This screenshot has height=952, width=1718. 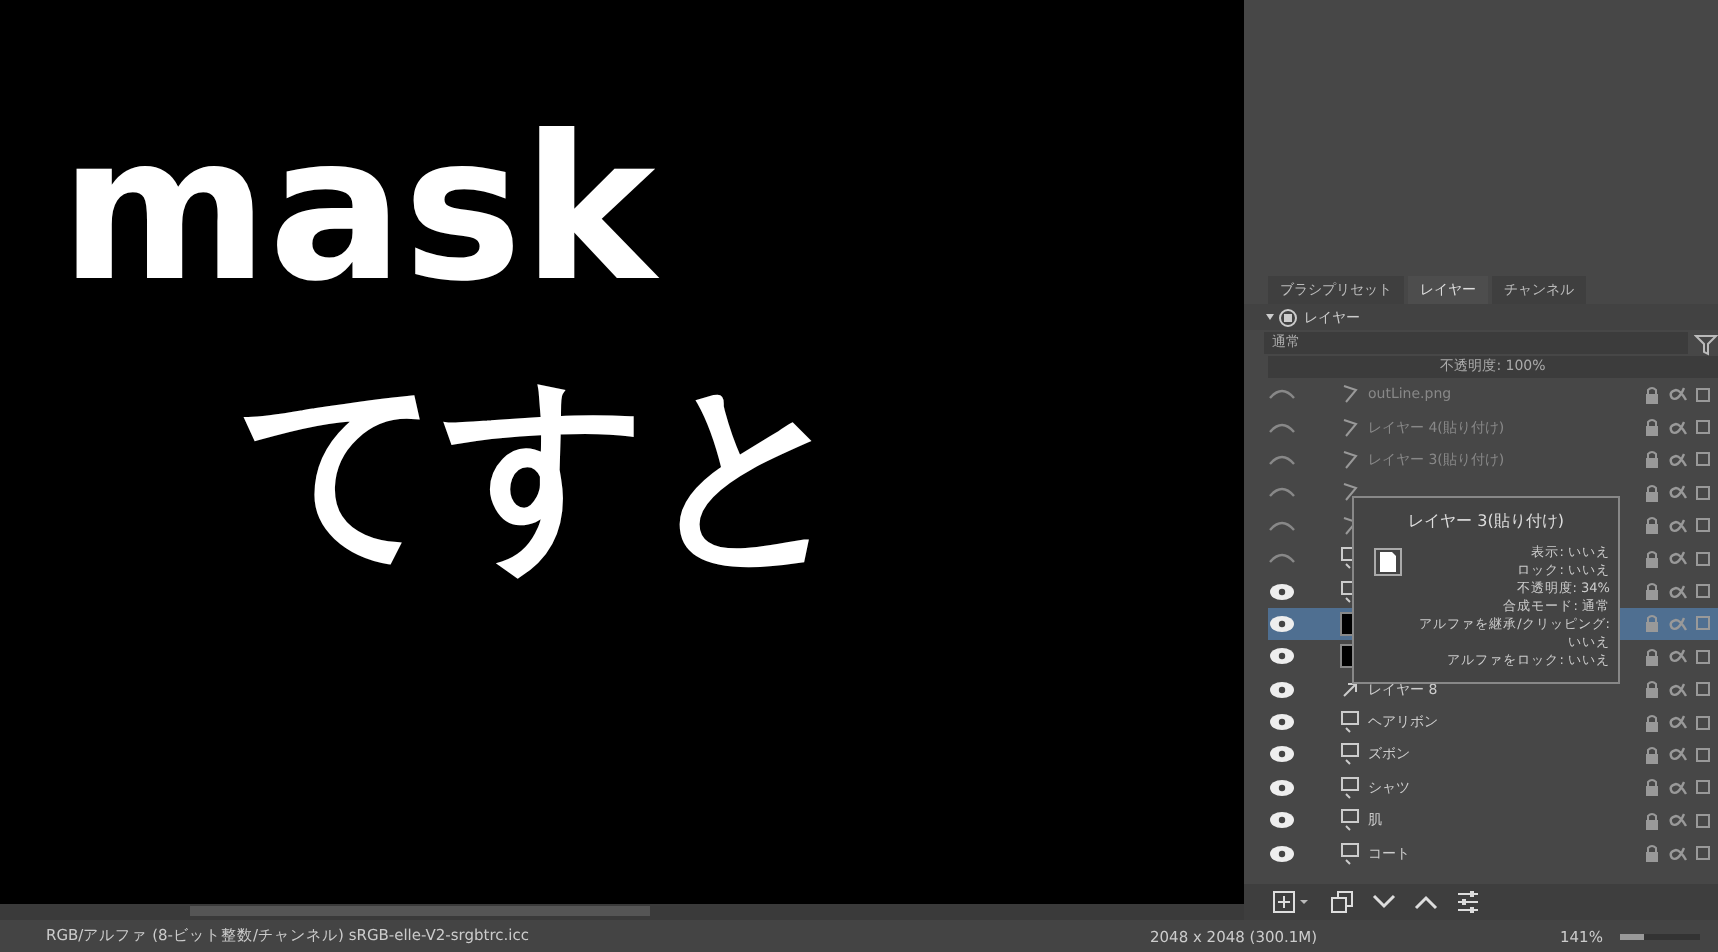 What do you see at coordinates (1384, 902) in the screenshot?
I see `move-down-icon` at bounding box center [1384, 902].